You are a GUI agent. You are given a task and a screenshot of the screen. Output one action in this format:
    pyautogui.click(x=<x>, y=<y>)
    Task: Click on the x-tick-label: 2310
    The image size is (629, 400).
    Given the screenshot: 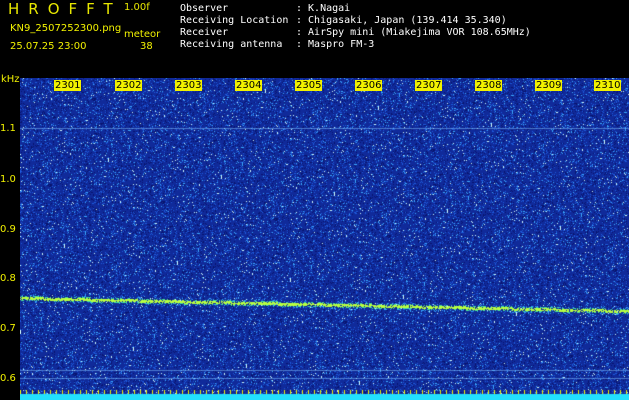 What is the action you would take?
    pyautogui.click(x=608, y=85)
    